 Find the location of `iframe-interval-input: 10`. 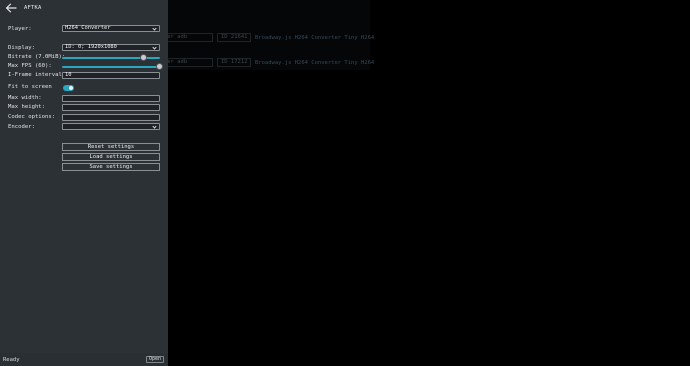

iframe-interval-input: 10 is located at coordinates (111, 75).